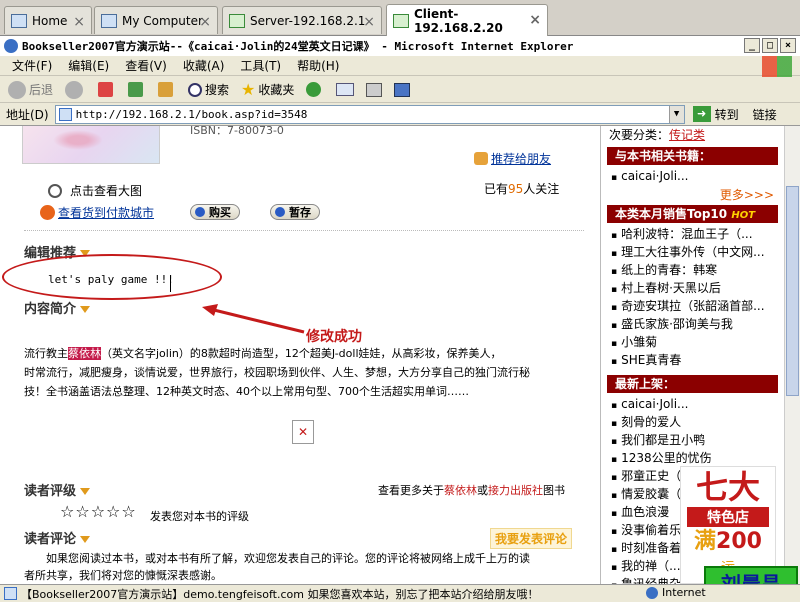 This screenshot has height=602, width=800. Describe the element at coordinates (253, 319) in the screenshot. I see `annotation-arrow` at that location.